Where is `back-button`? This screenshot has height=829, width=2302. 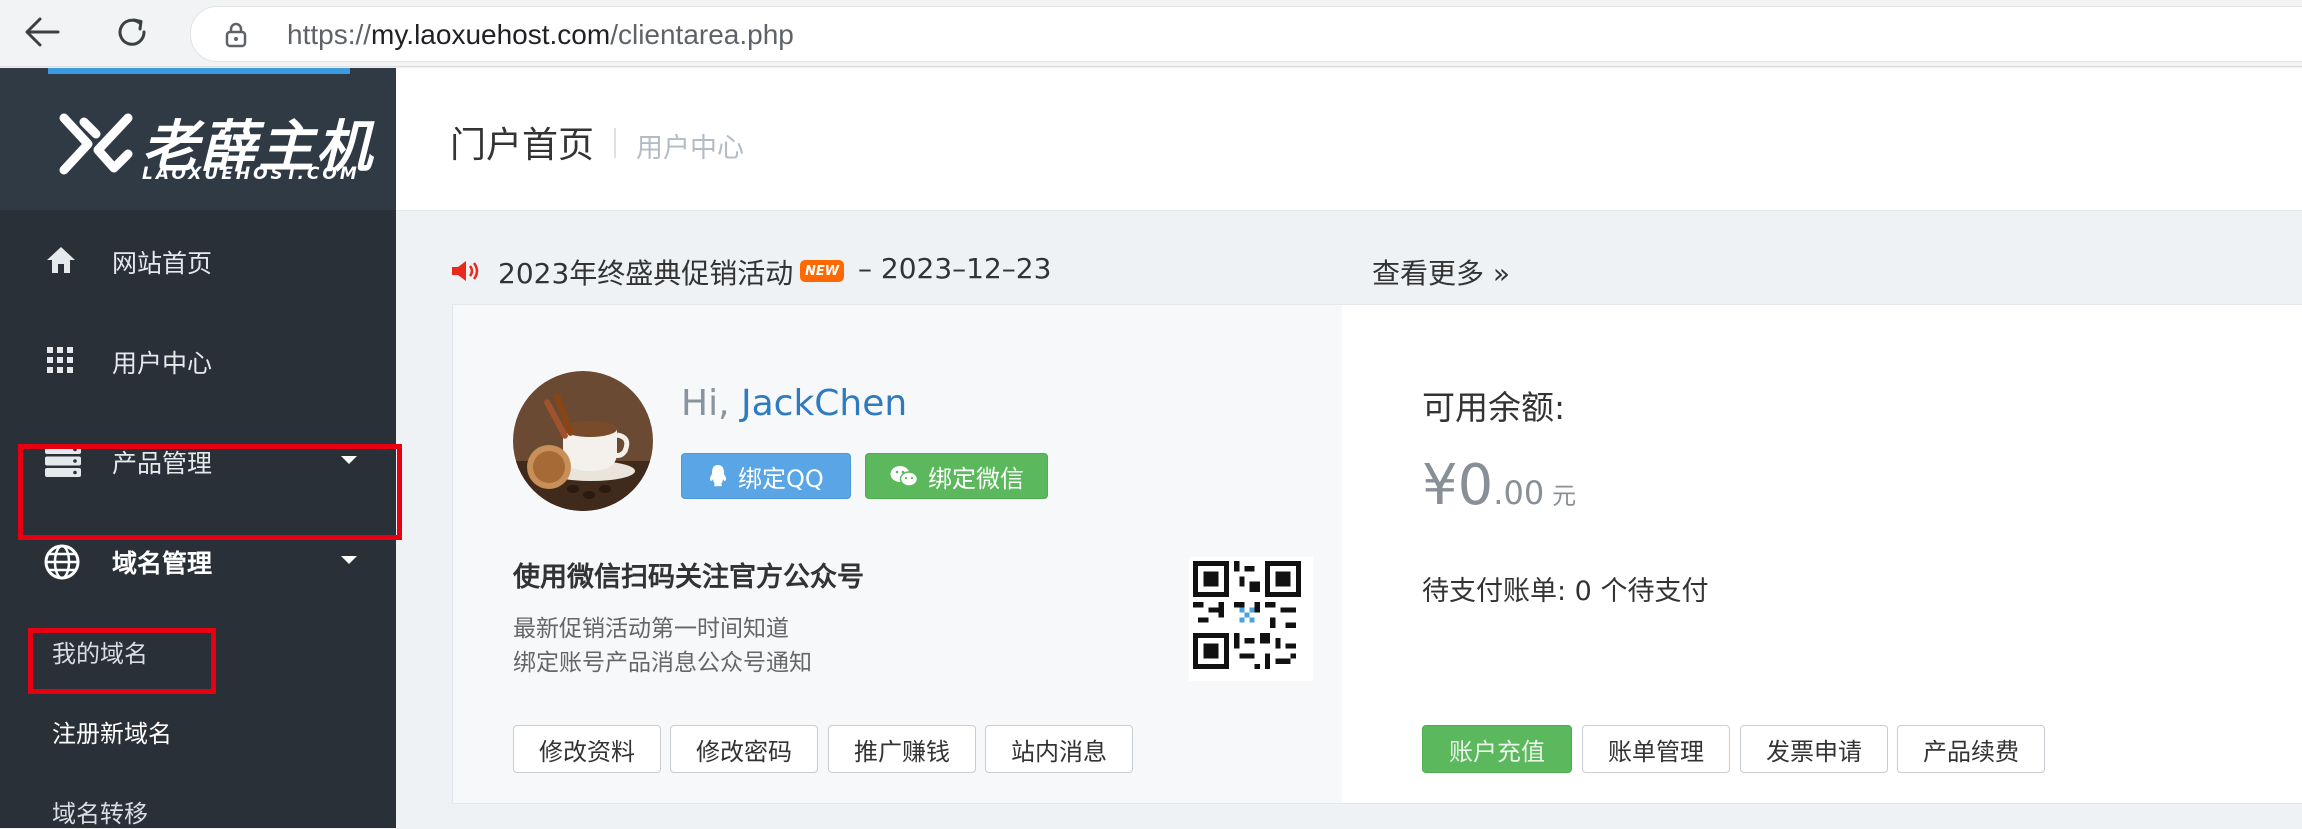 back-button is located at coordinates (42, 32).